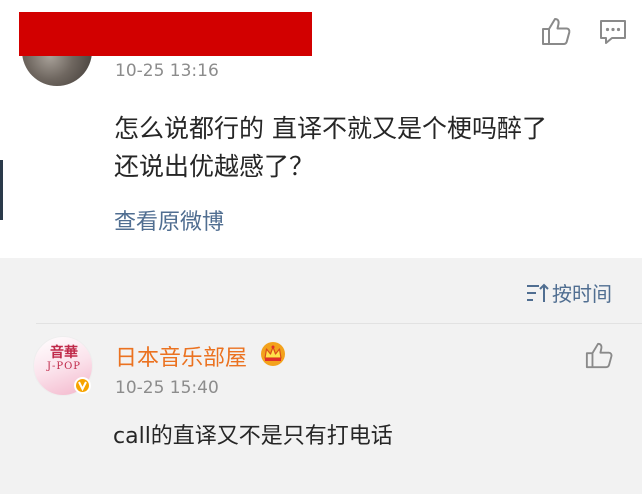 This screenshot has height=494, width=642. What do you see at coordinates (64, 366) in the screenshot?
I see `avatar-text: J-POP` at bounding box center [64, 366].